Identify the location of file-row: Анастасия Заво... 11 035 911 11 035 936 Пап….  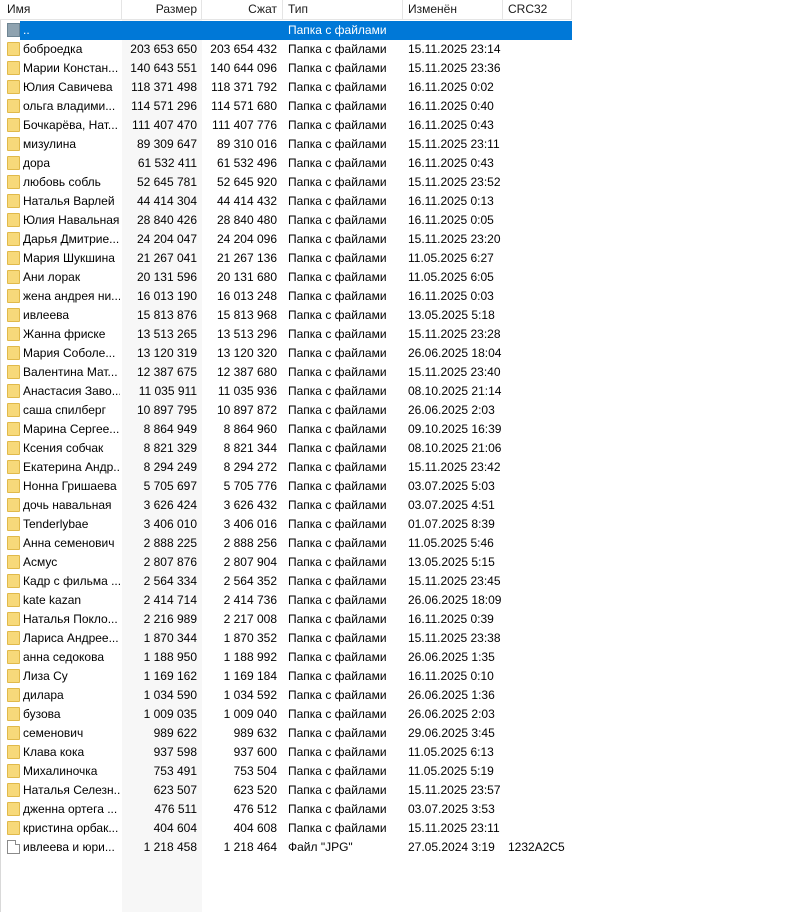
(395, 391).